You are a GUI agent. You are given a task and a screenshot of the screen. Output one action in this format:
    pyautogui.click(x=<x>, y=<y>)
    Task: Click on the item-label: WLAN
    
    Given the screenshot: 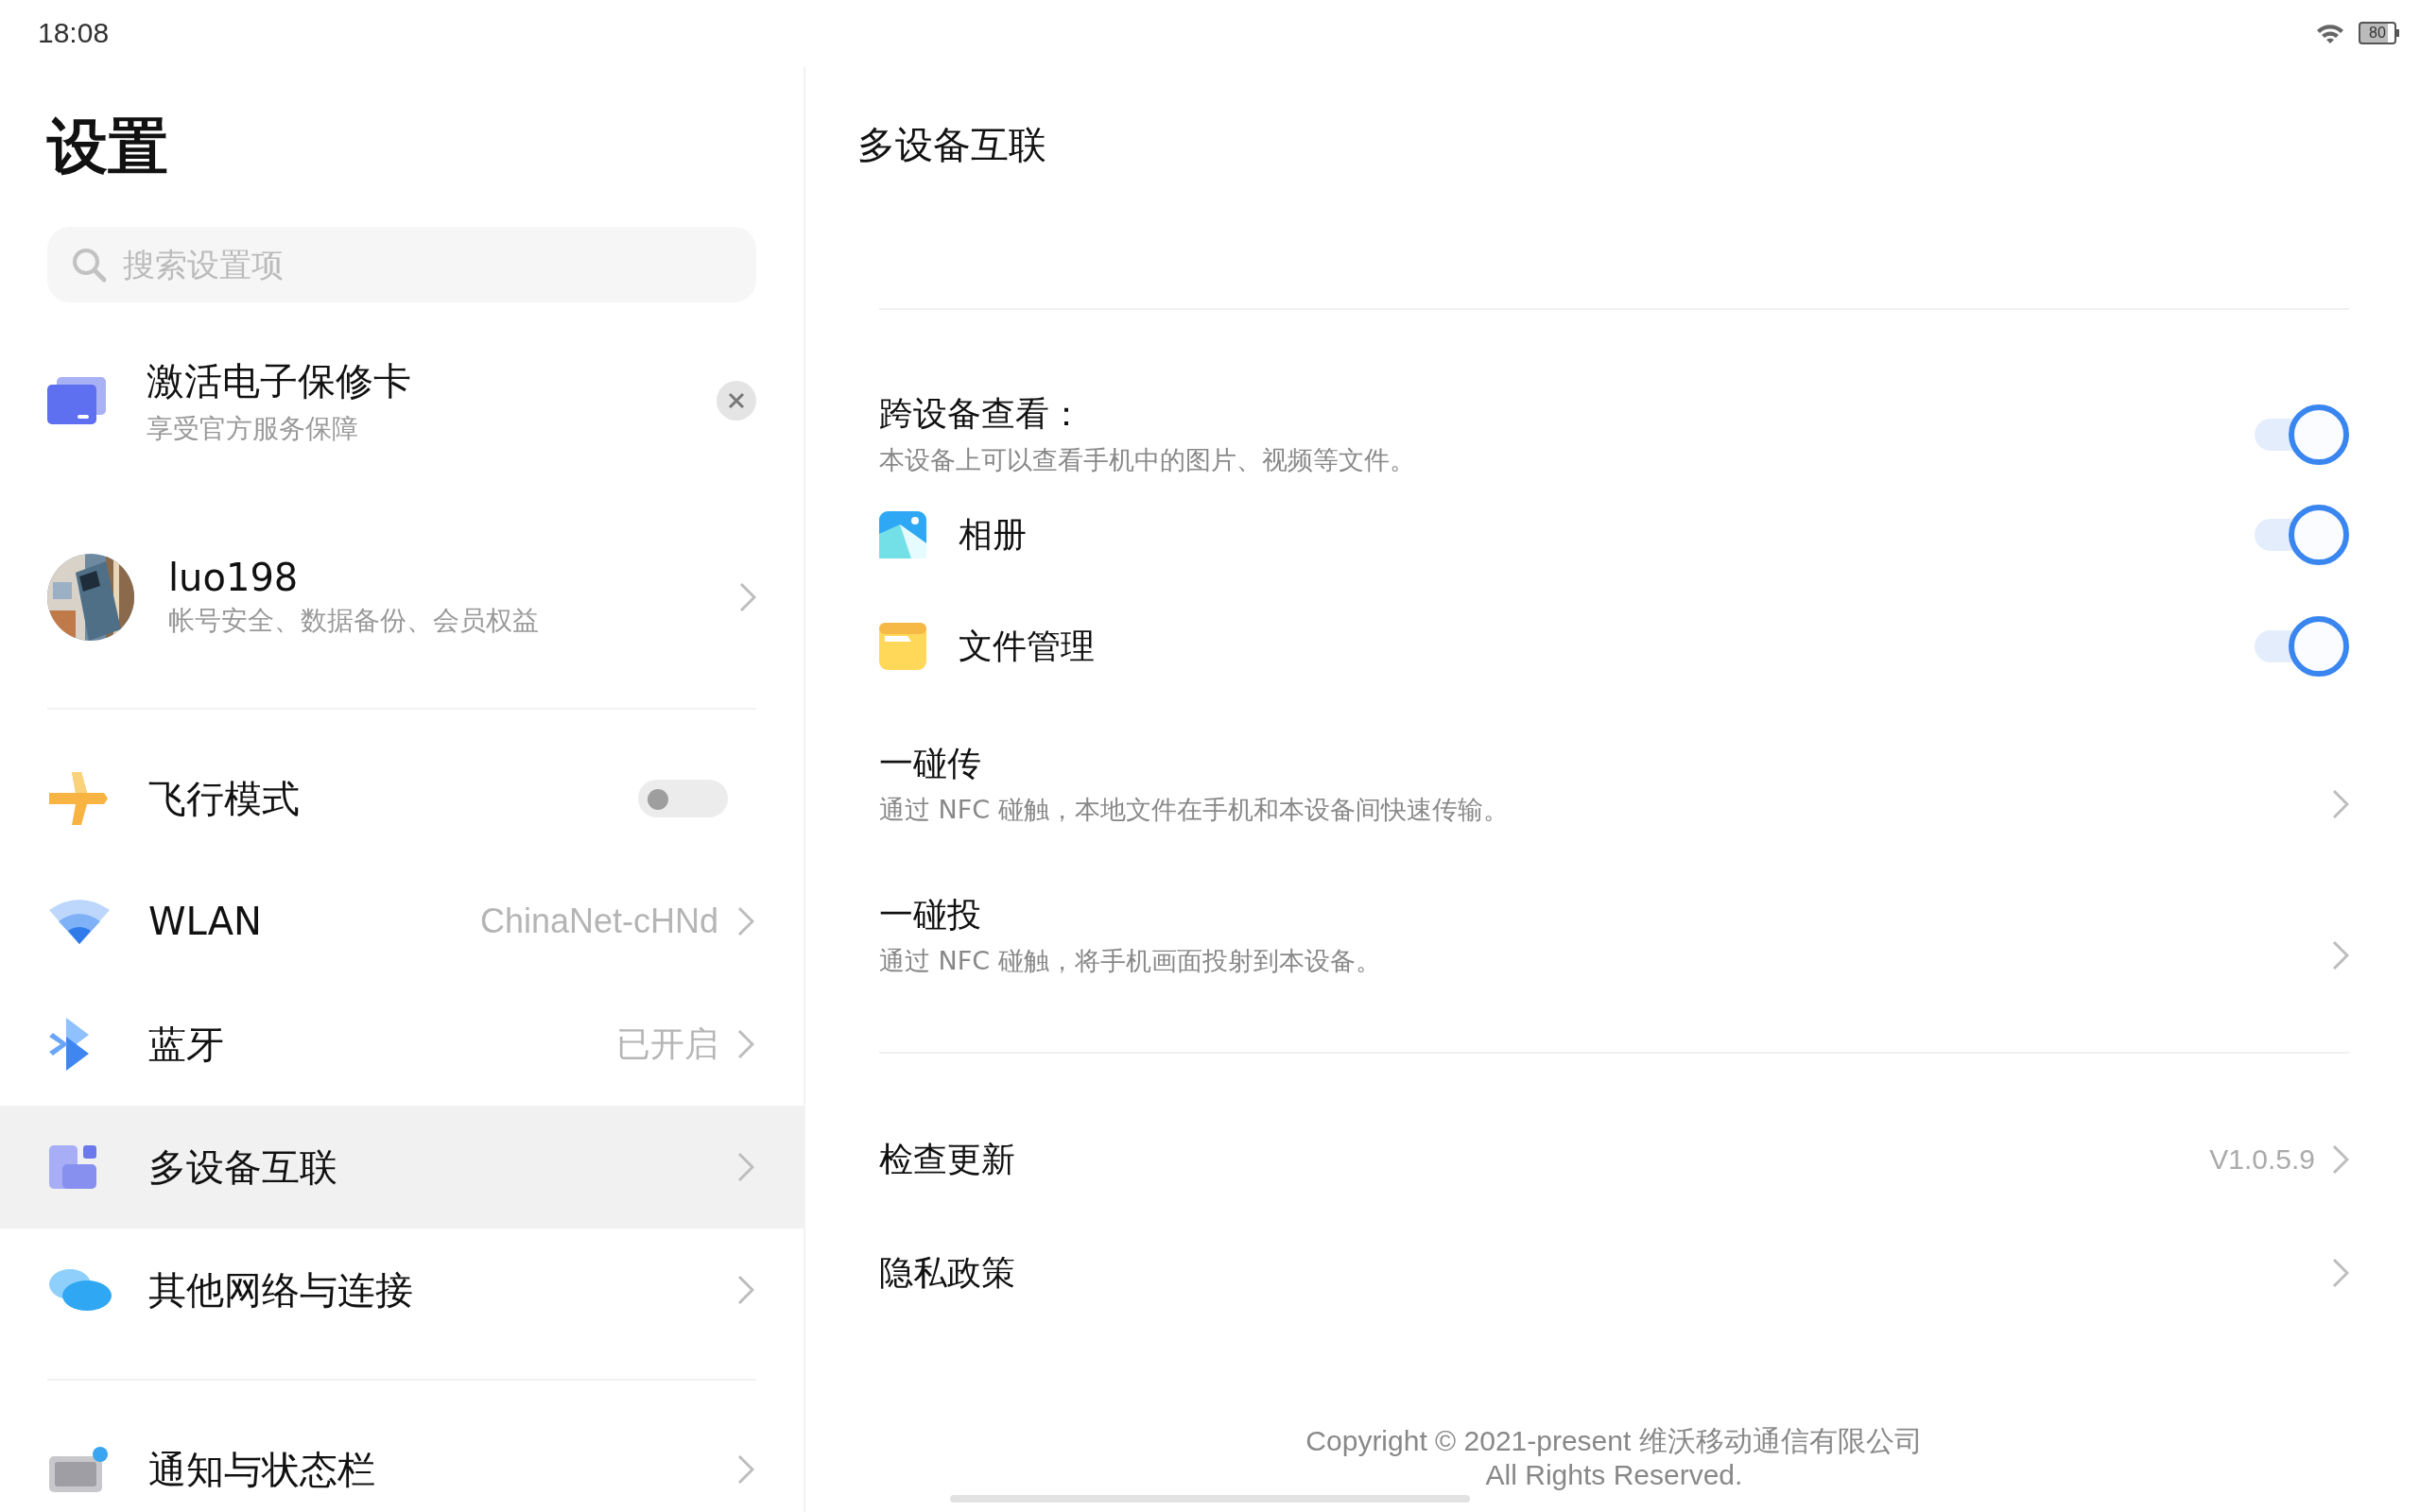 What is the action you would take?
    pyautogui.click(x=206, y=921)
    